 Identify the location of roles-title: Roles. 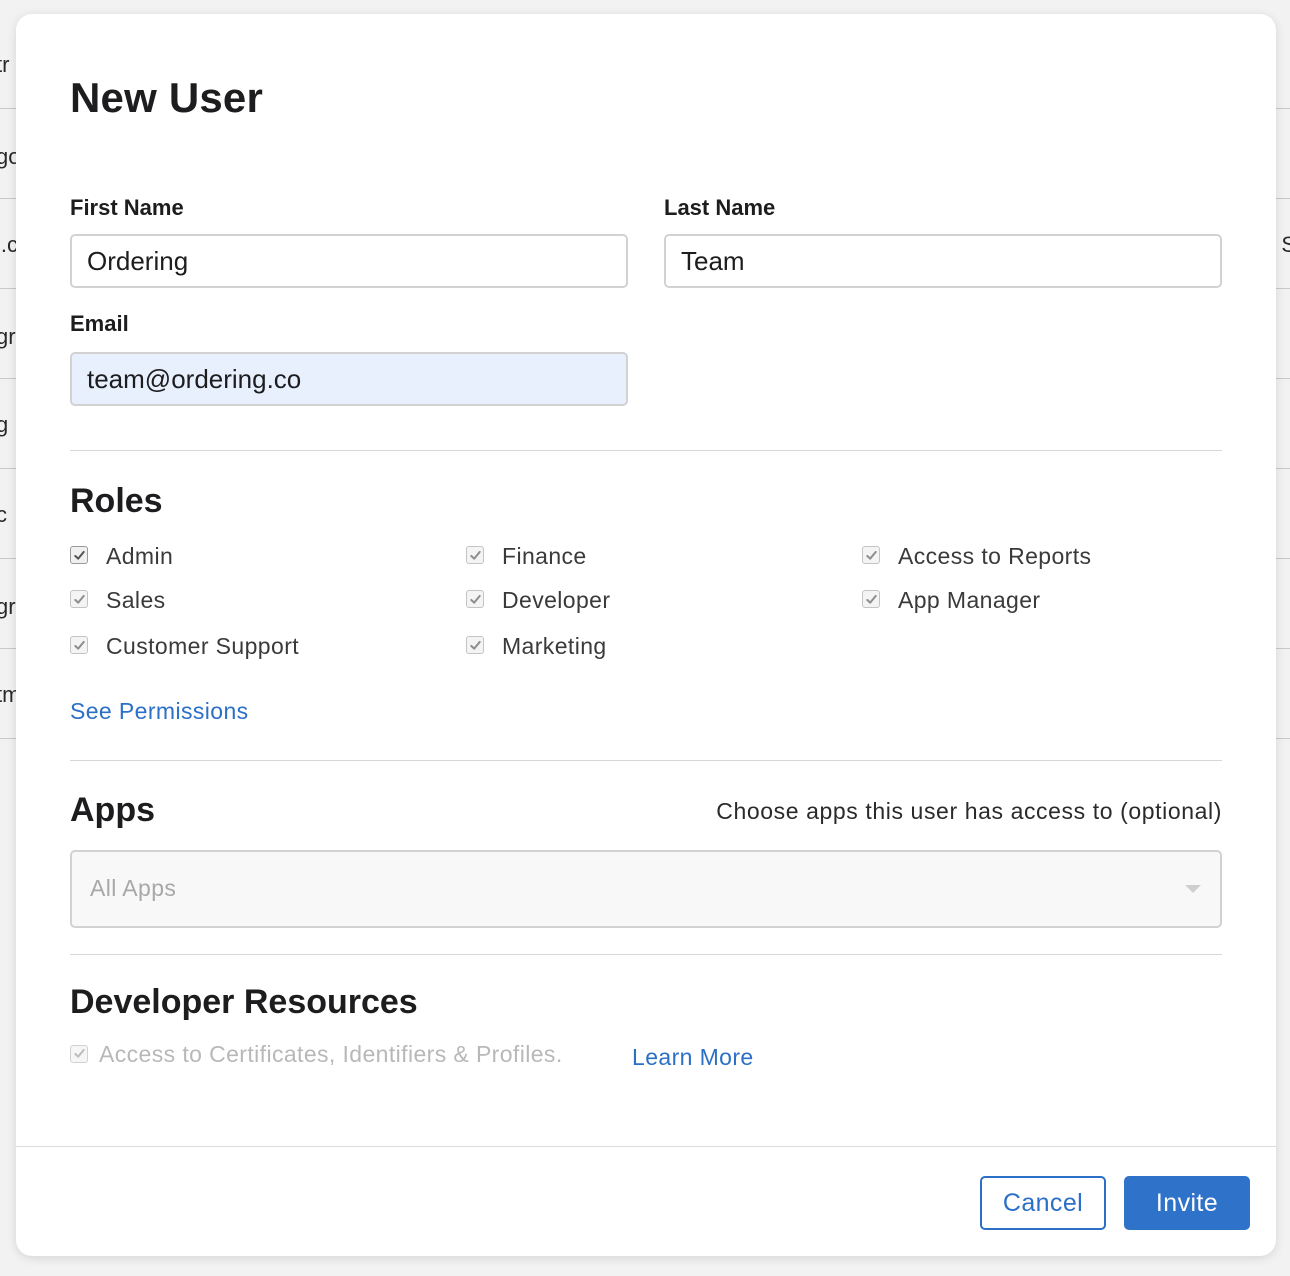
(116, 501).